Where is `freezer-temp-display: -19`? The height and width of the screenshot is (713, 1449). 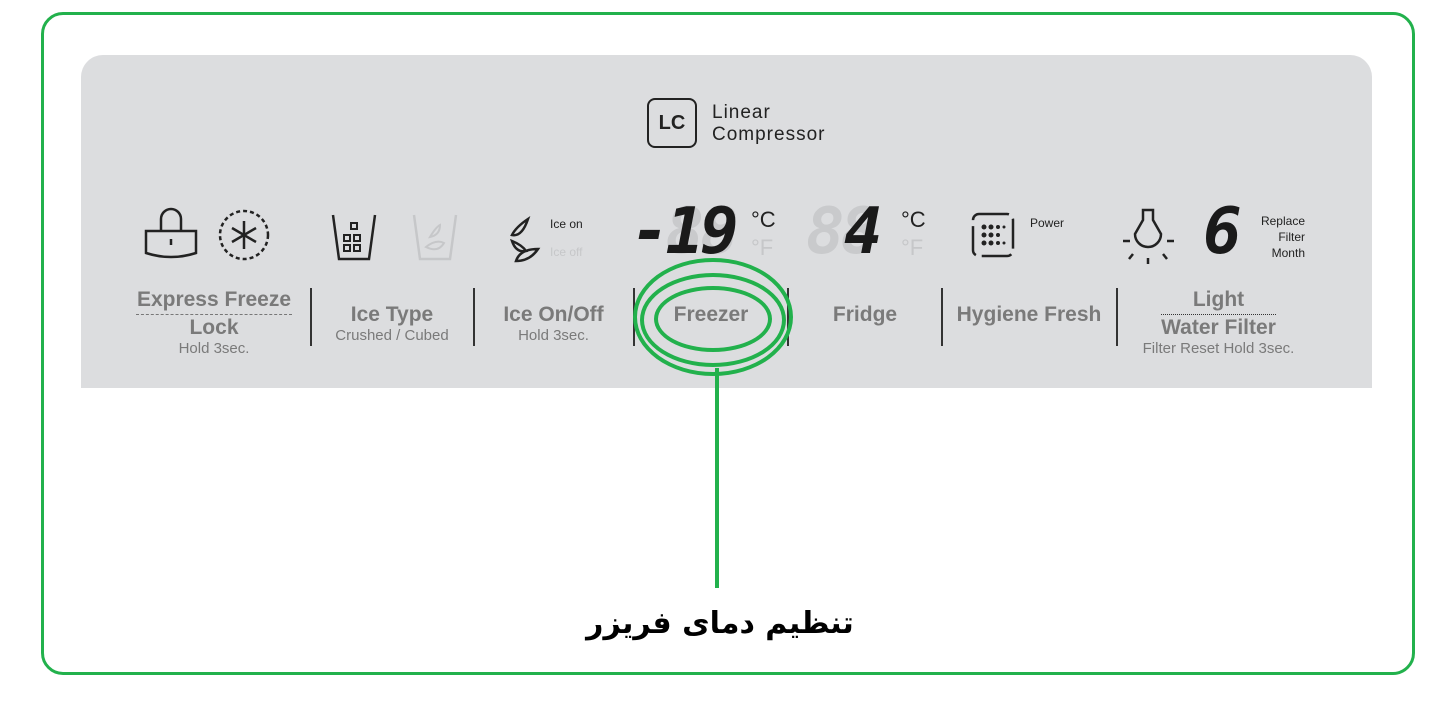 freezer-temp-display: -19 is located at coordinates (685, 232).